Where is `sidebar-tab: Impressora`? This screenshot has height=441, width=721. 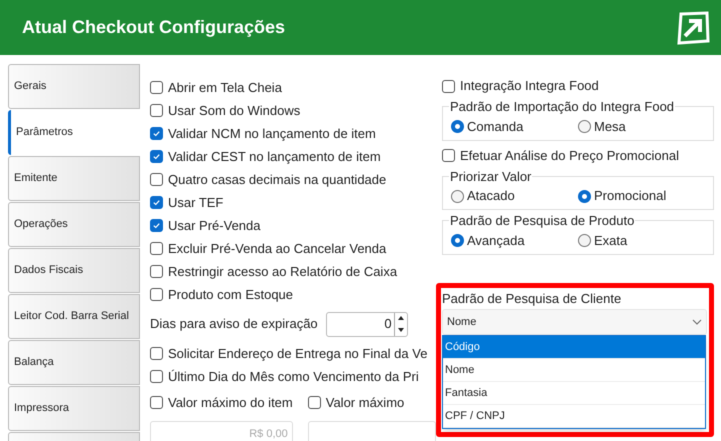
sidebar-tab: Impressora is located at coordinates (74, 408).